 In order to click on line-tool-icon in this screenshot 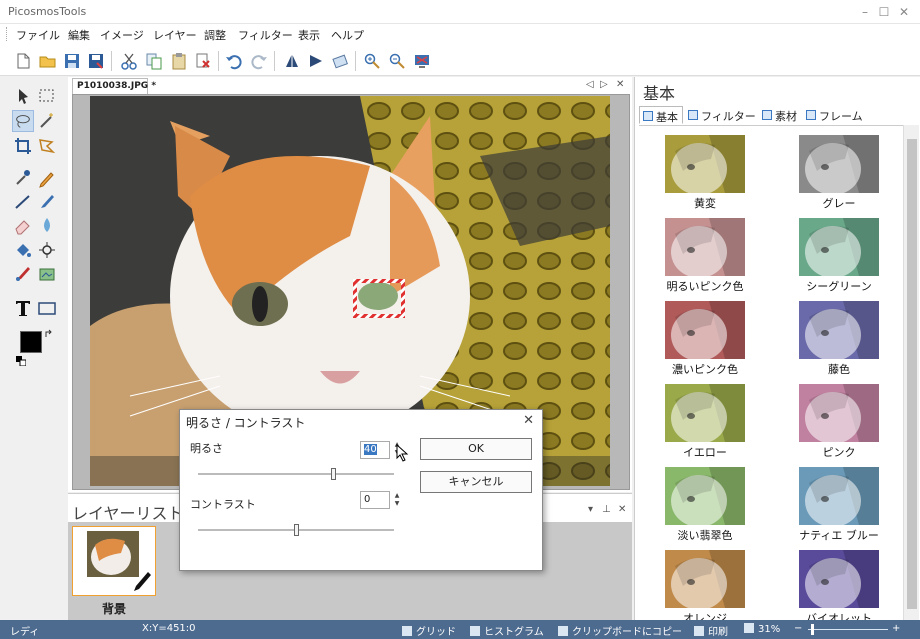, I will do `click(23, 202)`.